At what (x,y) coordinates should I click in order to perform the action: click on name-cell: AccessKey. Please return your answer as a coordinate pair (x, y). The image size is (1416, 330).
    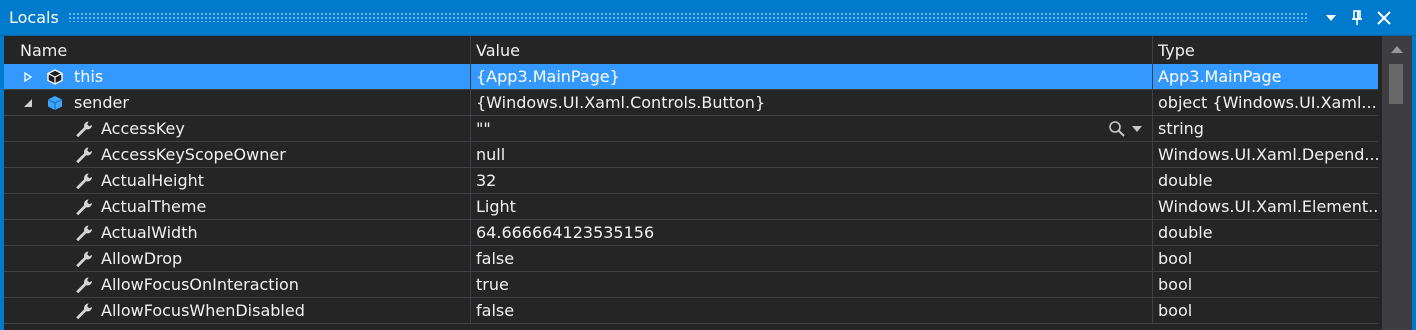
    Looking at the image, I should click on (237, 128).